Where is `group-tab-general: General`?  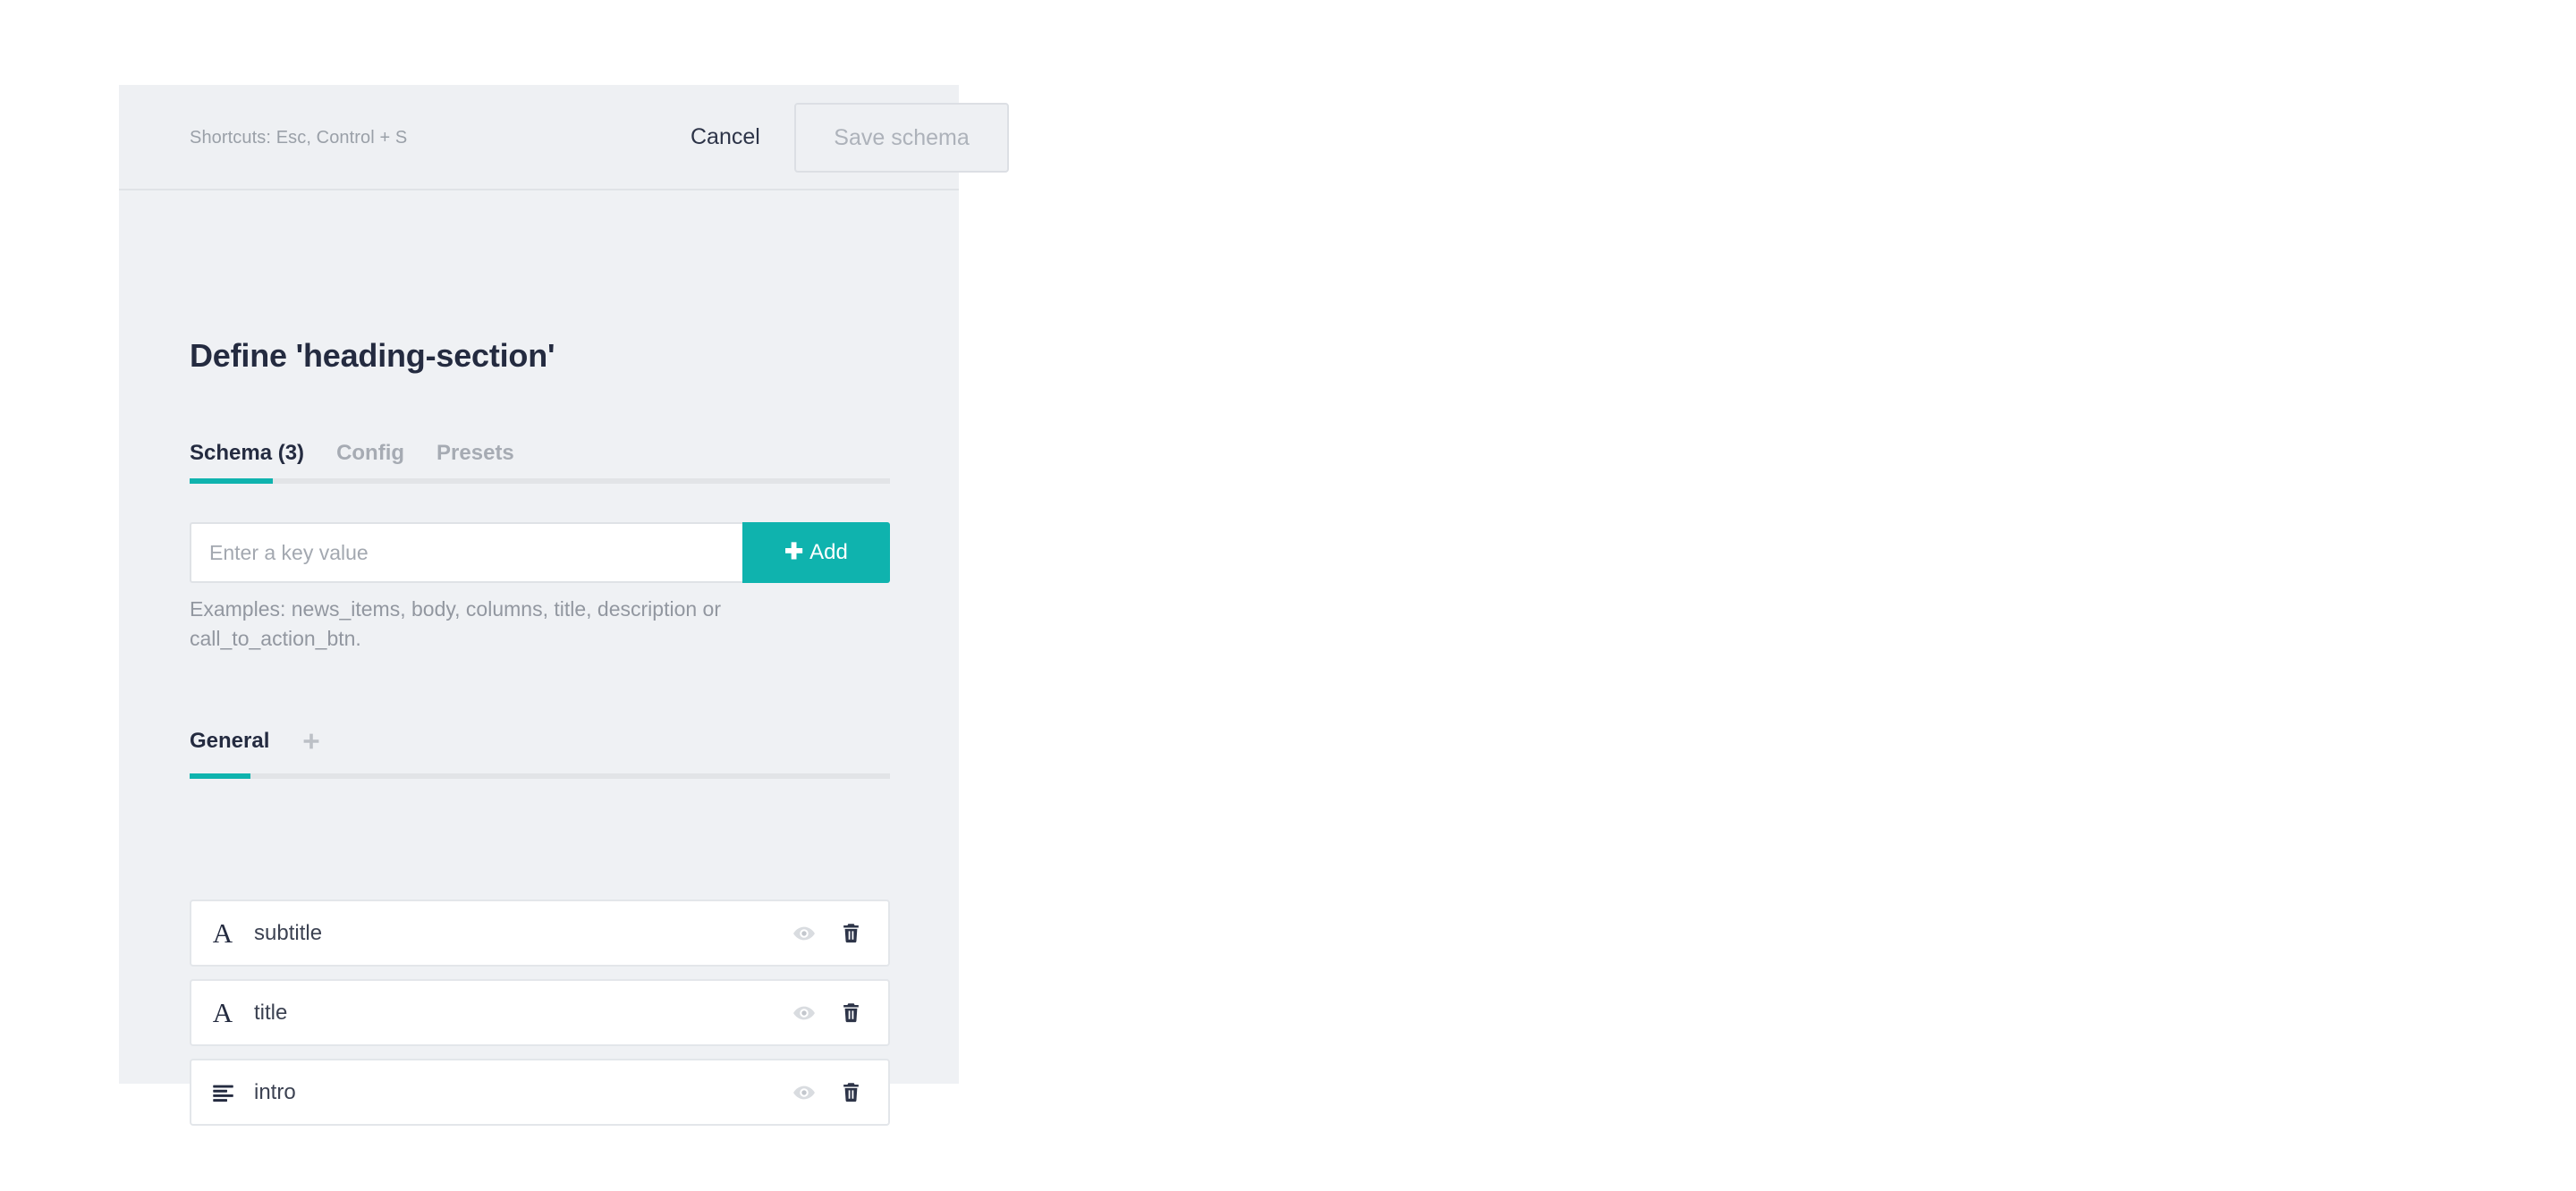 group-tab-general: General is located at coordinates (229, 741).